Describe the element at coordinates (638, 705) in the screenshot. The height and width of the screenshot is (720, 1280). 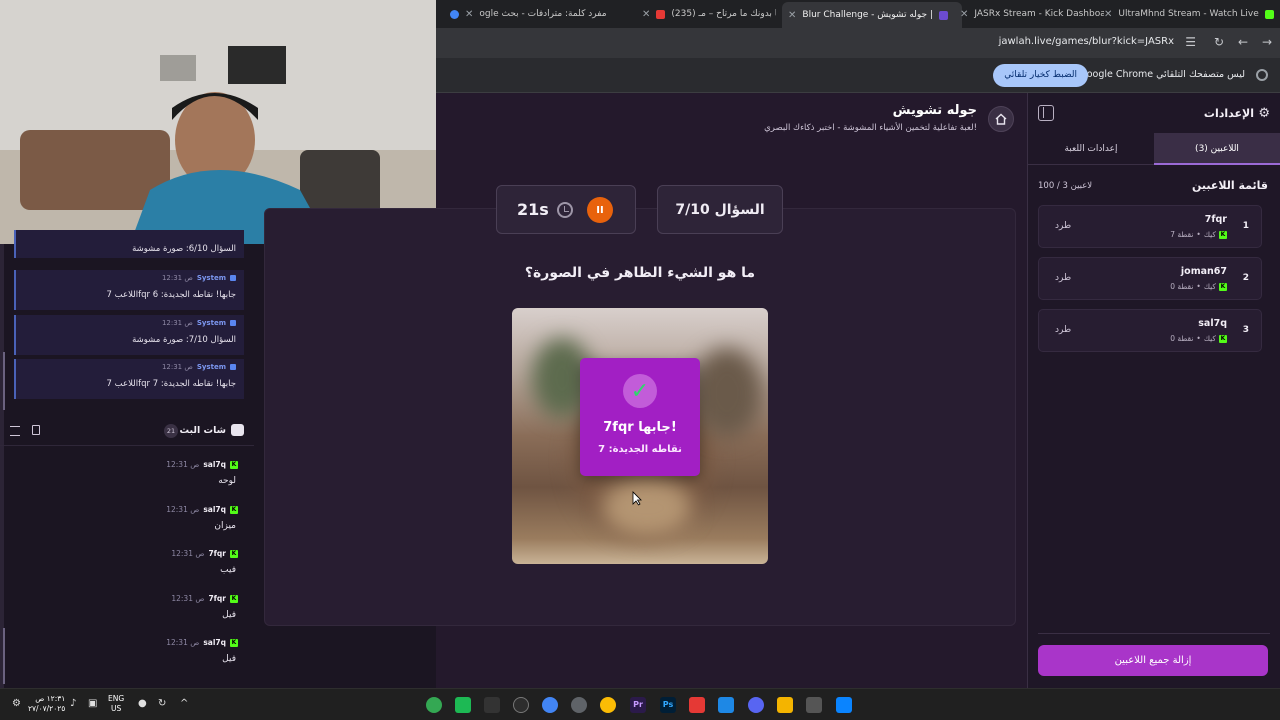
I see `premiere-icon: Pr` at that location.